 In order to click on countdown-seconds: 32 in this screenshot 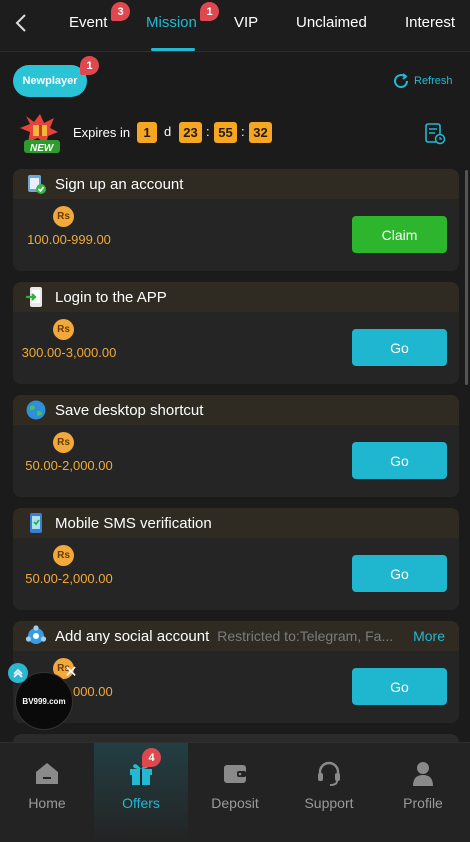, I will do `click(260, 132)`.